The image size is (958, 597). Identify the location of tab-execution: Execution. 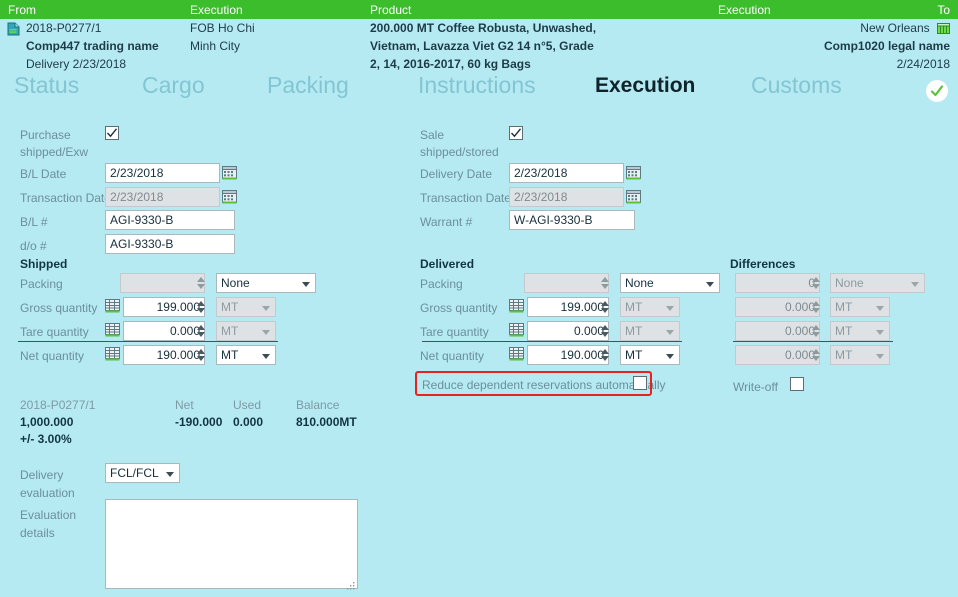
(645, 86).